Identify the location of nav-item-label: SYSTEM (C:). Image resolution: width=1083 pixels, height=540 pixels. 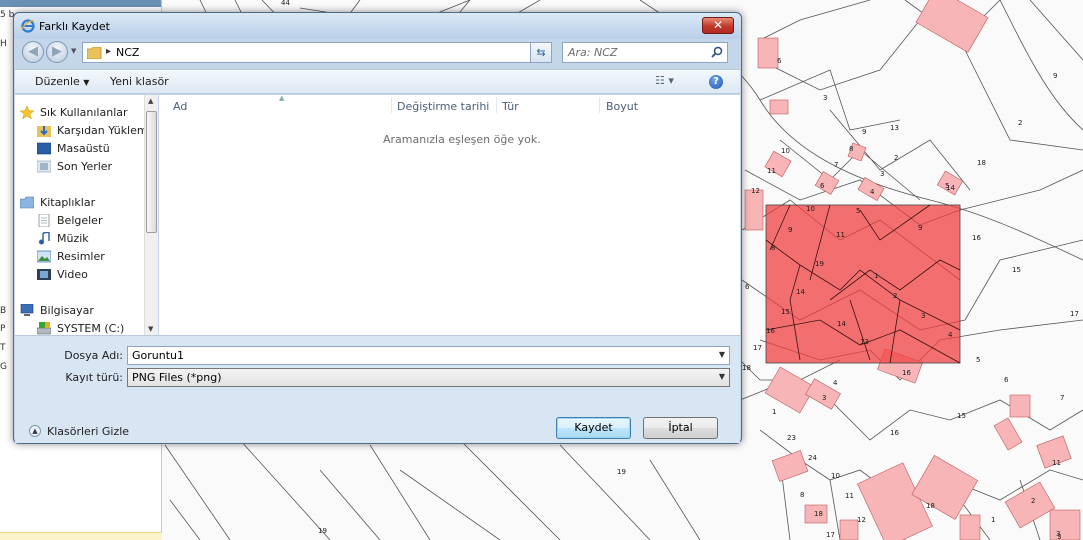
(91, 328).